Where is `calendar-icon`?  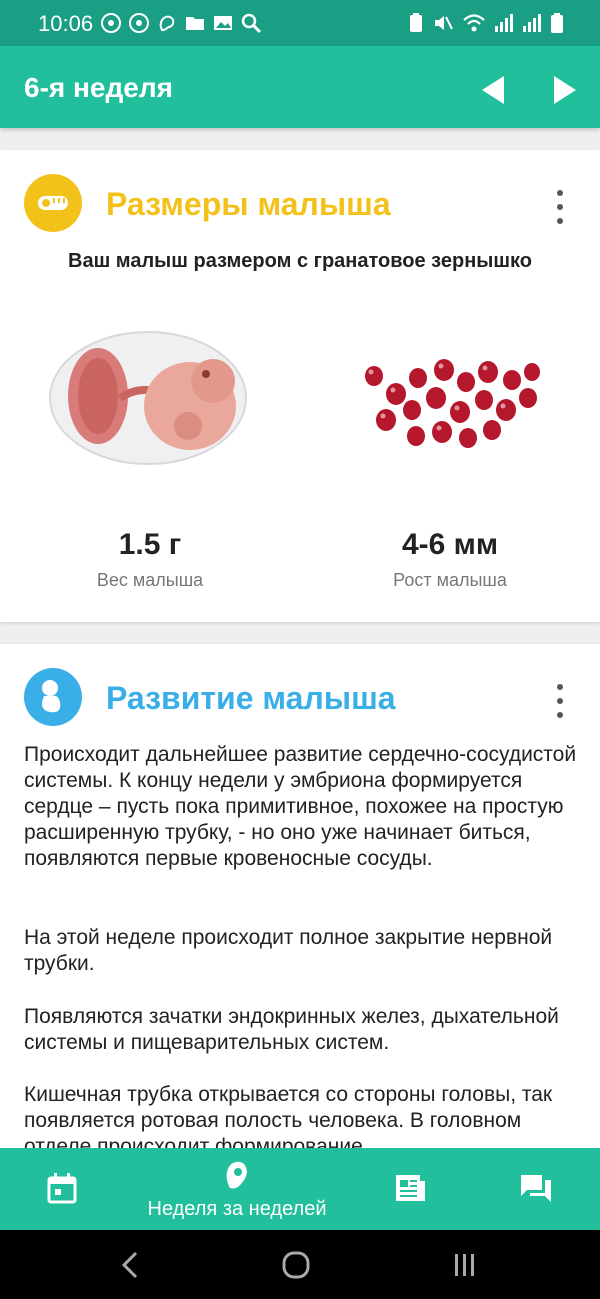
calendar-icon is located at coordinates (62, 1188).